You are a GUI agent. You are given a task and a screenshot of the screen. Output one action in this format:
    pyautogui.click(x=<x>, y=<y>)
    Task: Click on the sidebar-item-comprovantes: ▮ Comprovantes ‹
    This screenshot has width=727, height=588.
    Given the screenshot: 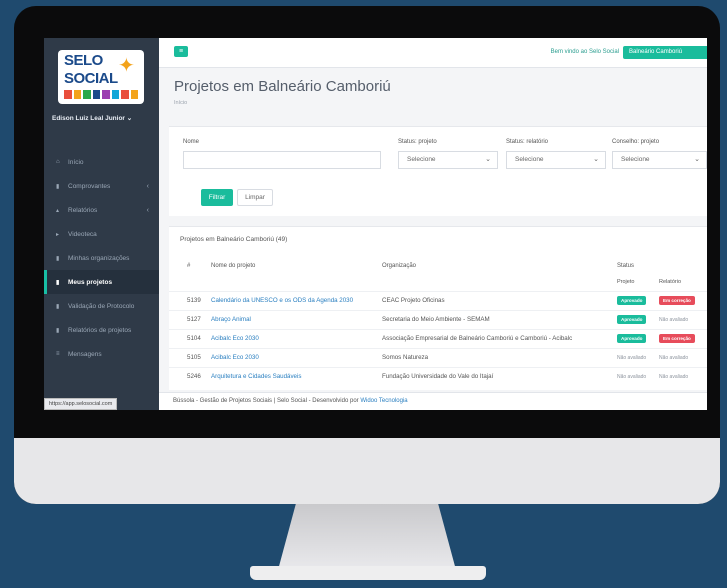 What is the action you would take?
    pyautogui.click(x=101, y=186)
    